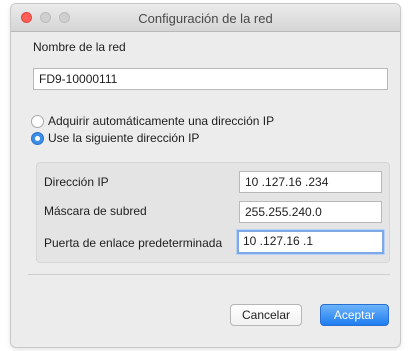  Describe the element at coordinates (354, 315) in the screenshot. I see `accept-button: Aceptar` at that location.